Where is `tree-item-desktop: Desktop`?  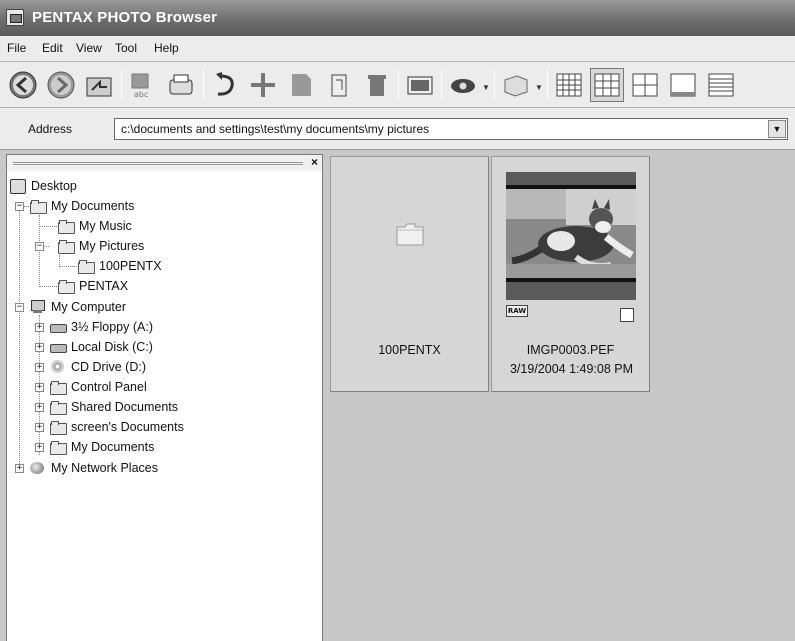
tree-item-desktop: Desktop is located at coordinates (43, 186).